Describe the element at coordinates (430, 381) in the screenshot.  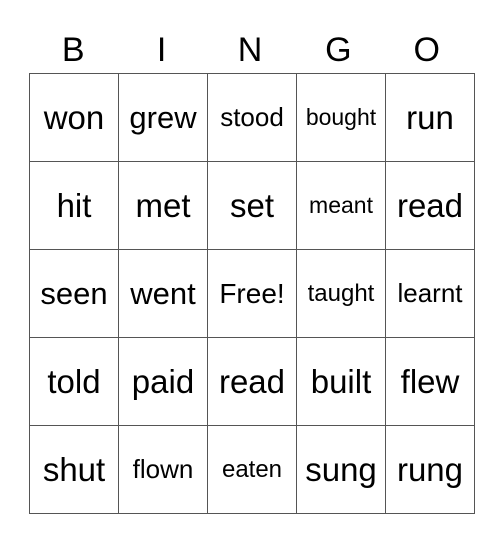
I see `bingo-cell: flew` at that location.